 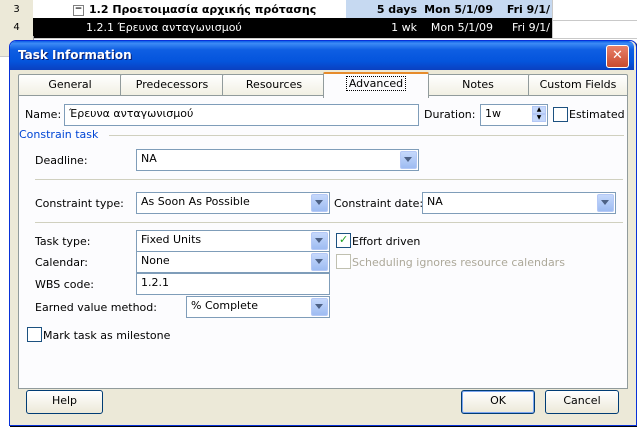 I want to click on constraint-type-select: As Soon As Possible, so click(x=233, y=203).